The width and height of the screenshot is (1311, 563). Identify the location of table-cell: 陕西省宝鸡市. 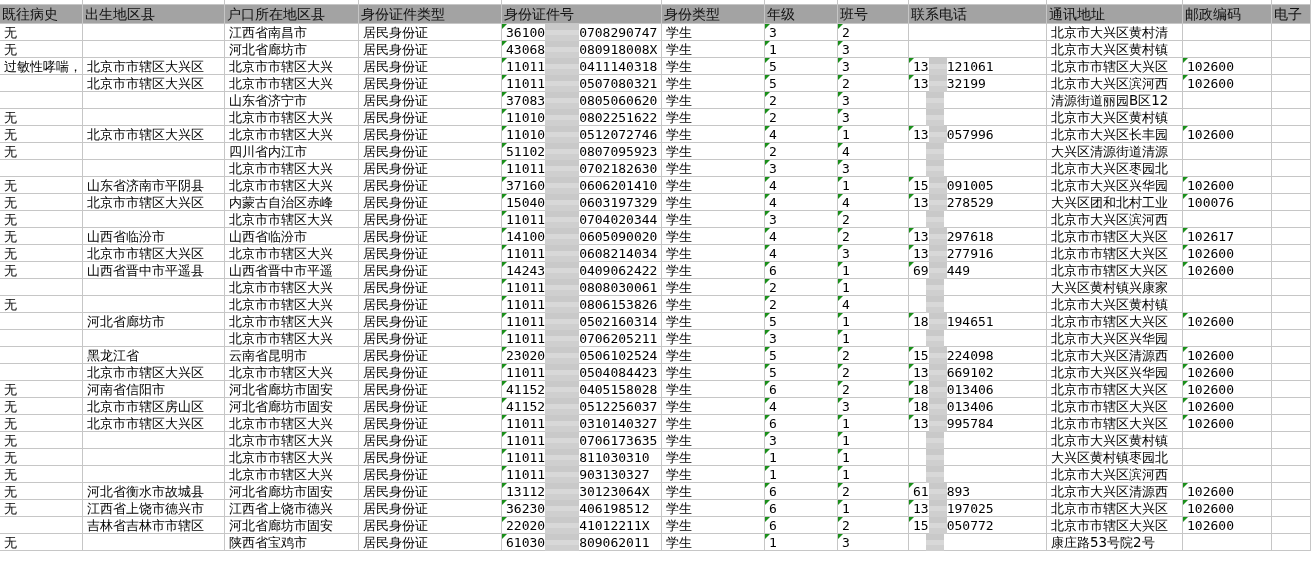
(268, 542).